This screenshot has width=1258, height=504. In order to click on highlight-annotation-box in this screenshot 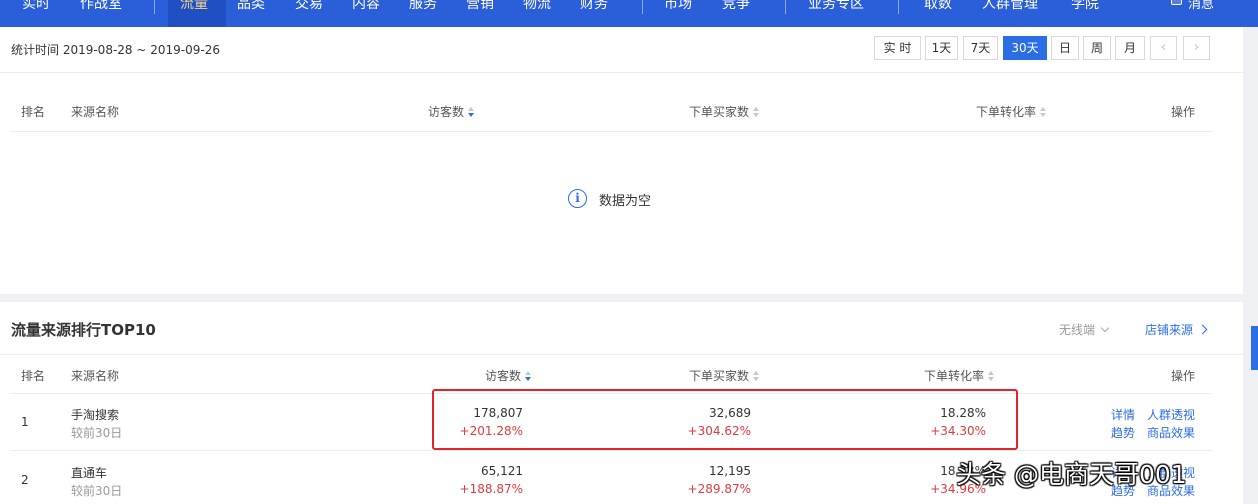, I will do `click(725, 419)`.